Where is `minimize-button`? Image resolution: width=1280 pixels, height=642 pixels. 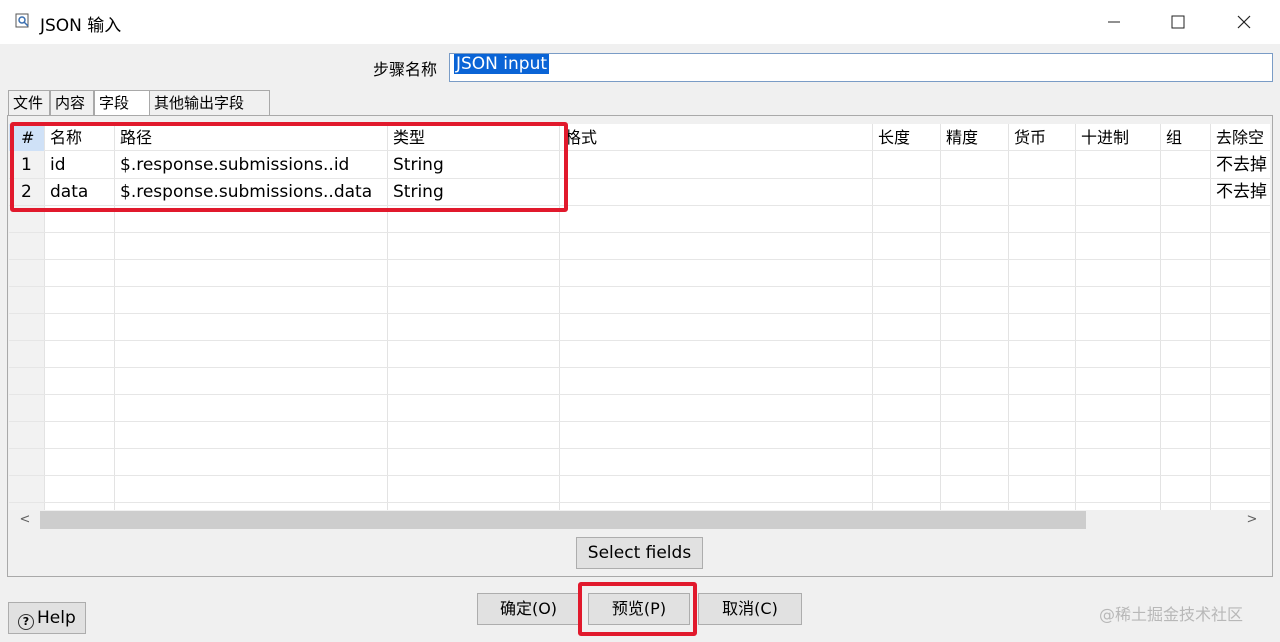
minimize-button is located at coordinates (1114, 22).